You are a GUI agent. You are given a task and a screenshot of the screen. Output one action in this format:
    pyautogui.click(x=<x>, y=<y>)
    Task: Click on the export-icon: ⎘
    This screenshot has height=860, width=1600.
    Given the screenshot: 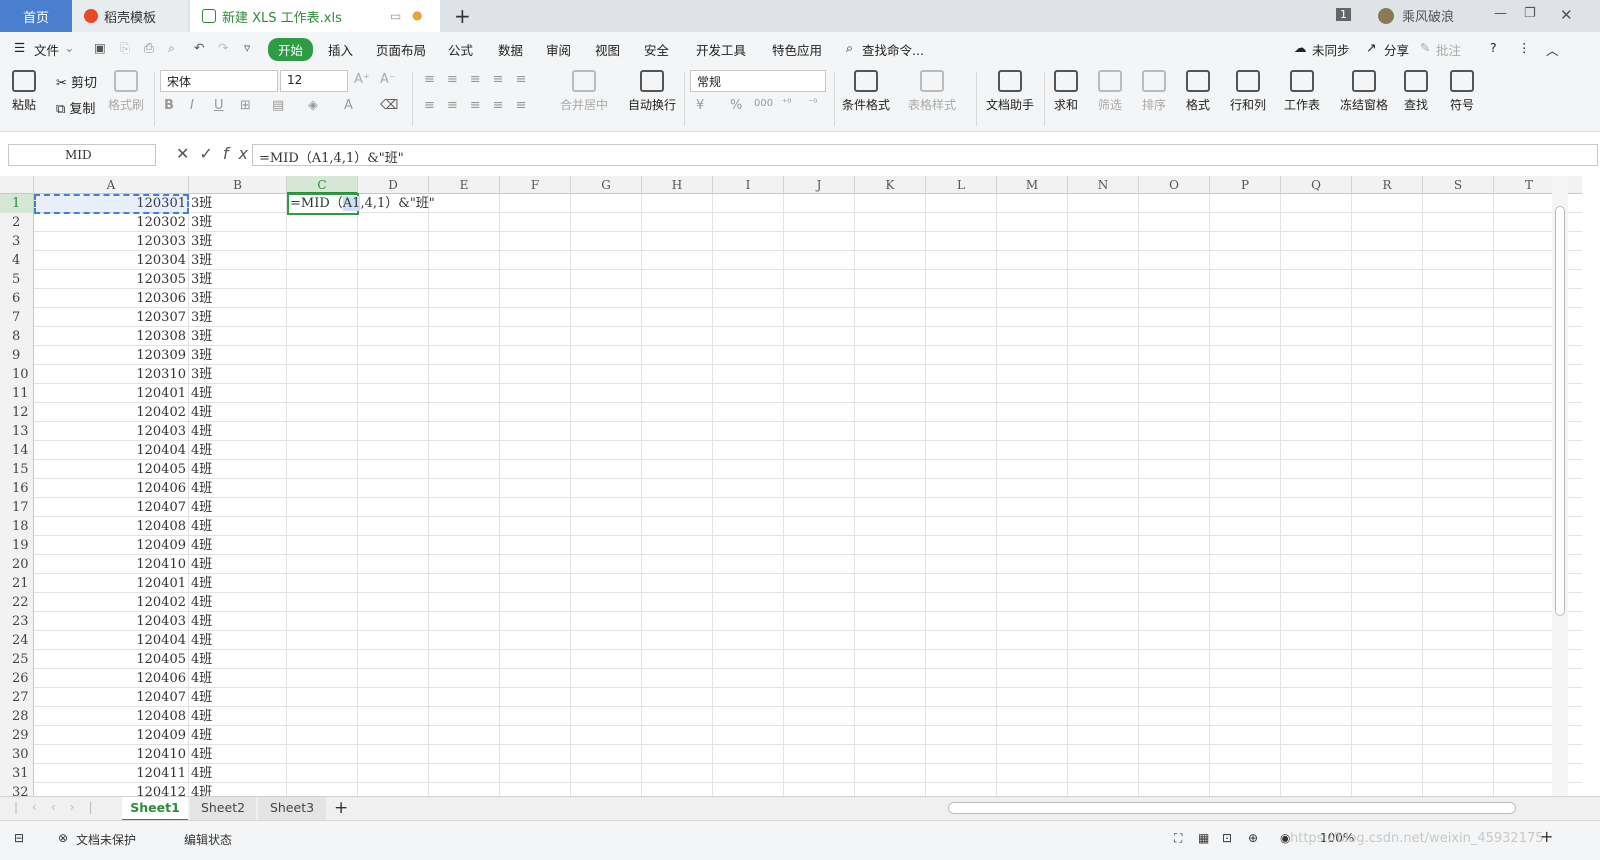 What is the action you would take?
    pyautogui.click(x=125, y=48)
    